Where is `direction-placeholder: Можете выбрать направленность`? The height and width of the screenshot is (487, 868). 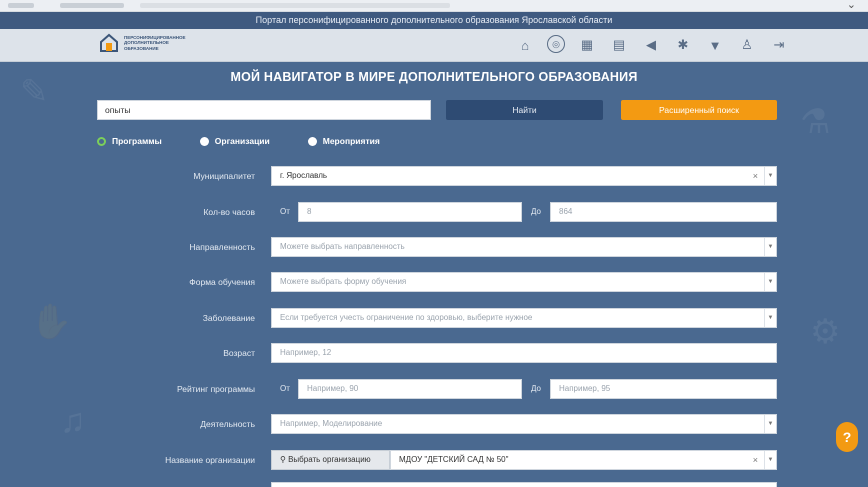 direction-placeholder: Можете выбрать направленность is located at coordinates (342, 246).